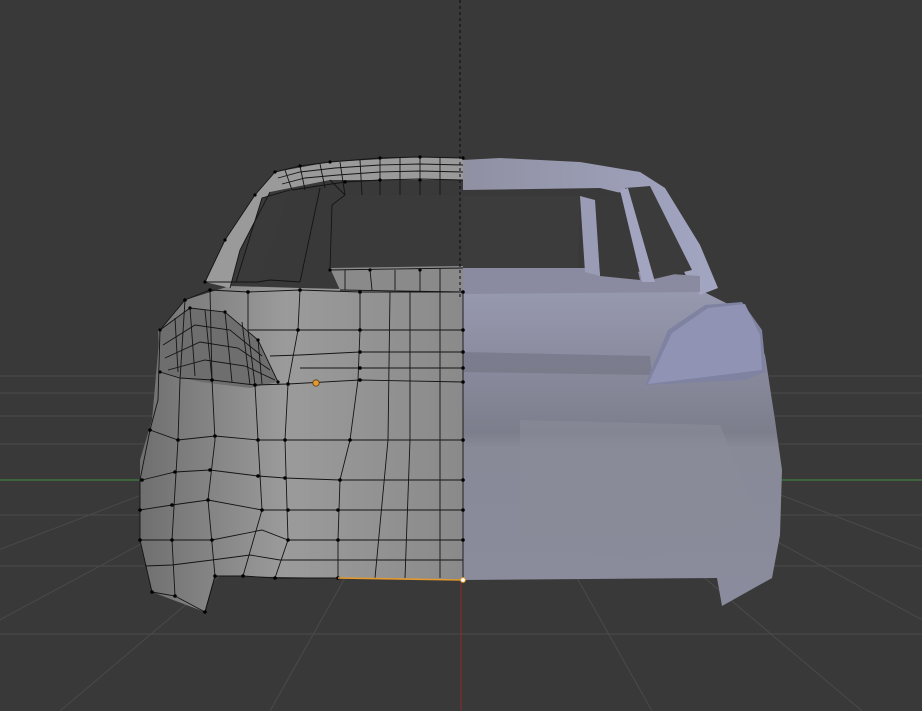  What do you see at coordinates (316, 383) in the screenshot?
I see `3d-cursor-icon` at bounding box center [316, 383].